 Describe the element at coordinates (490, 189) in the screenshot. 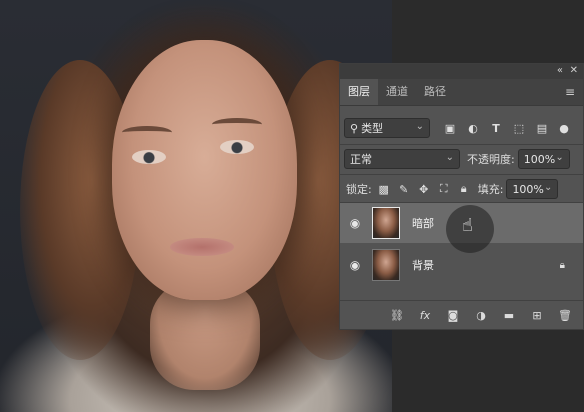

I see `fill-label: 填充:` at that location.